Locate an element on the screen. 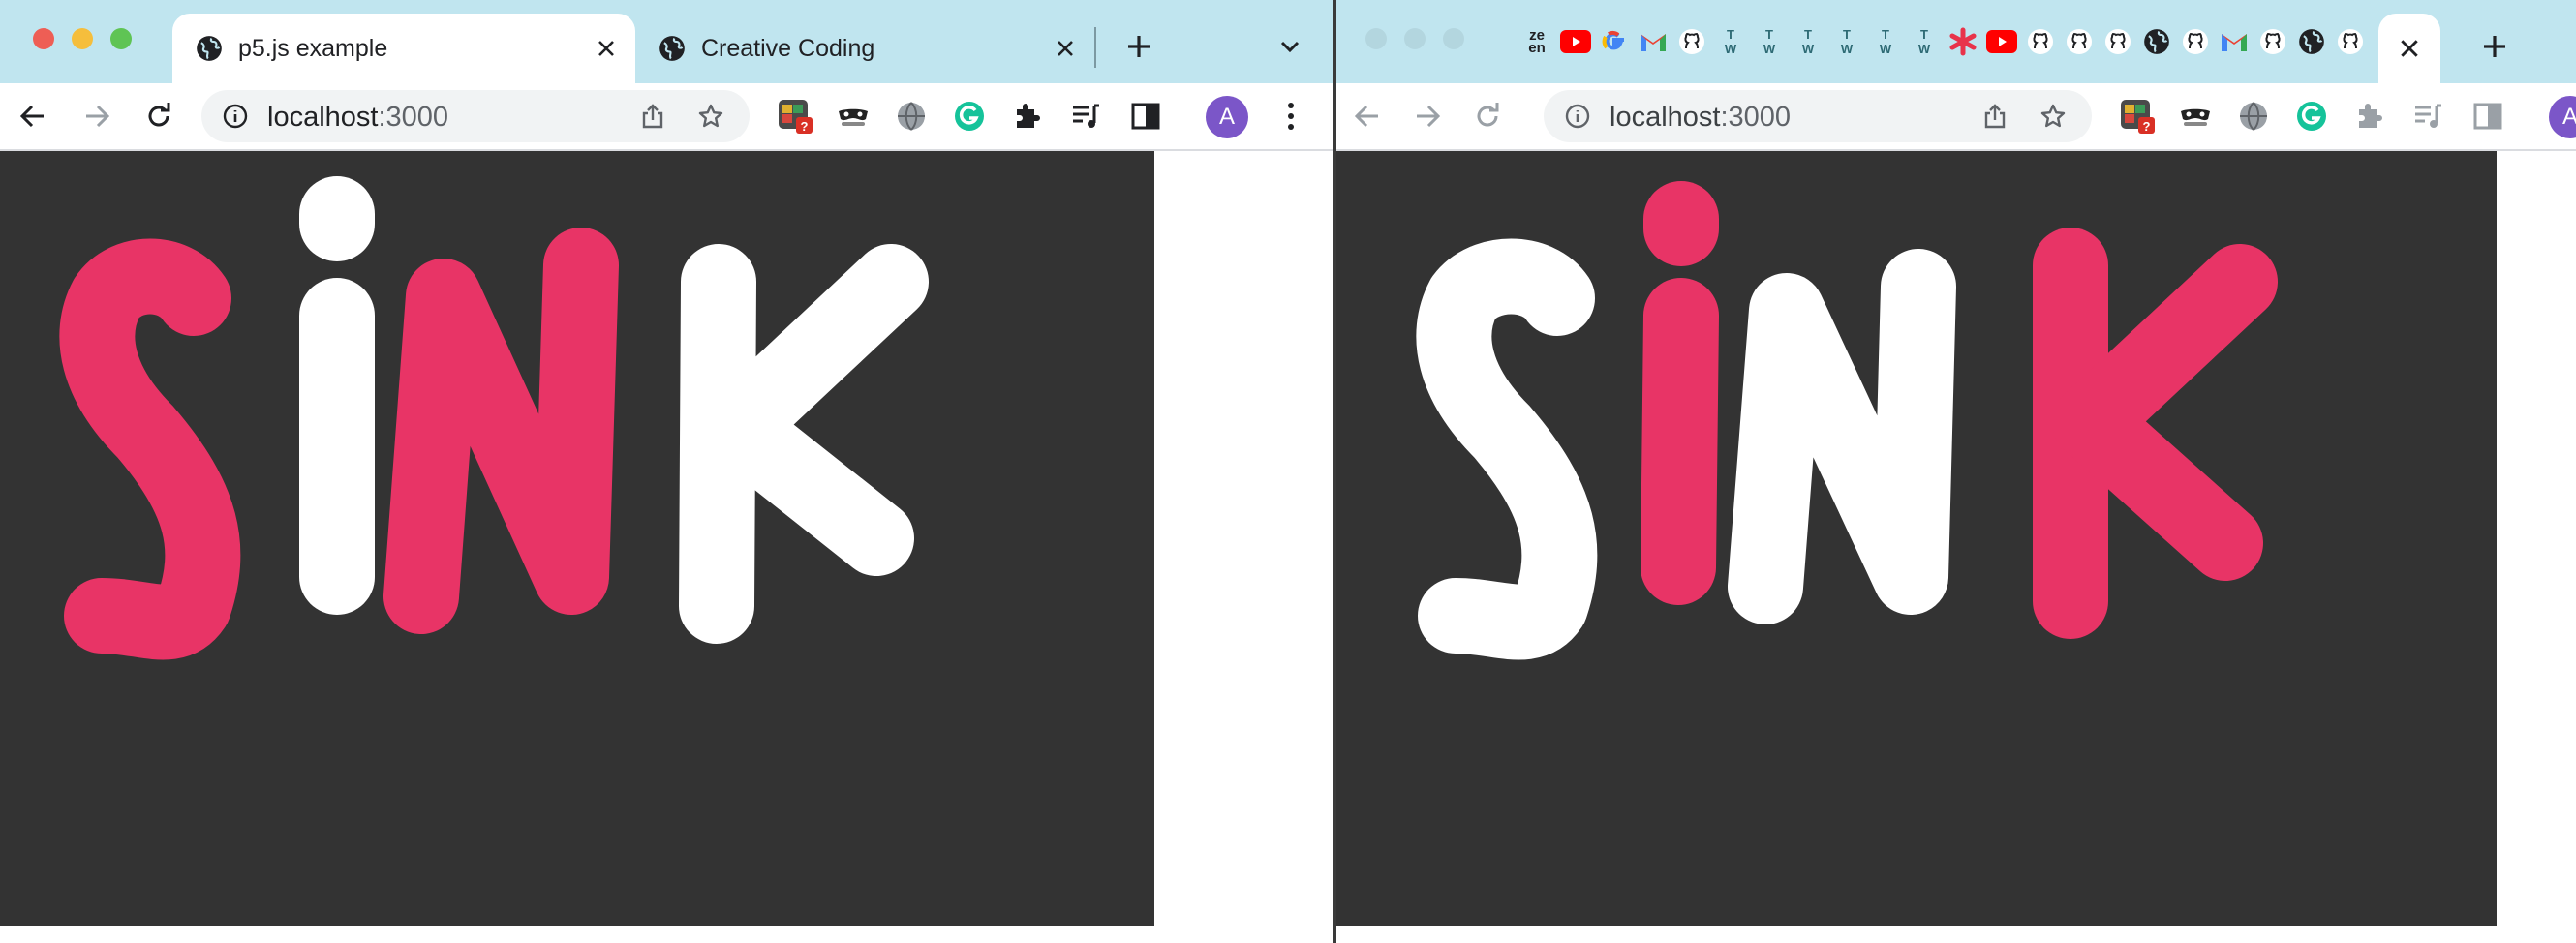 The height and width of the screenshot is (943, 2576). letter-i-stem is located at coordinates (1680, 441).